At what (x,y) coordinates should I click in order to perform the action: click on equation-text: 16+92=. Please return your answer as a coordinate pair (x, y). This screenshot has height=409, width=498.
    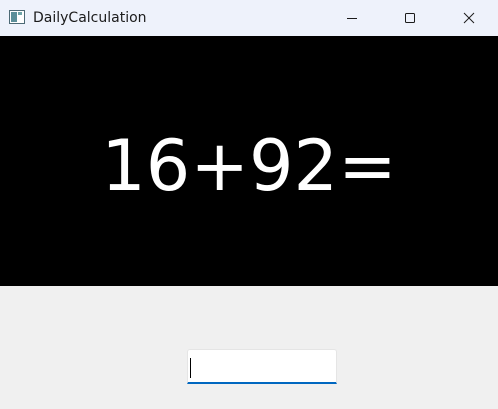
    Looking at the image, I should click on (249, 166).